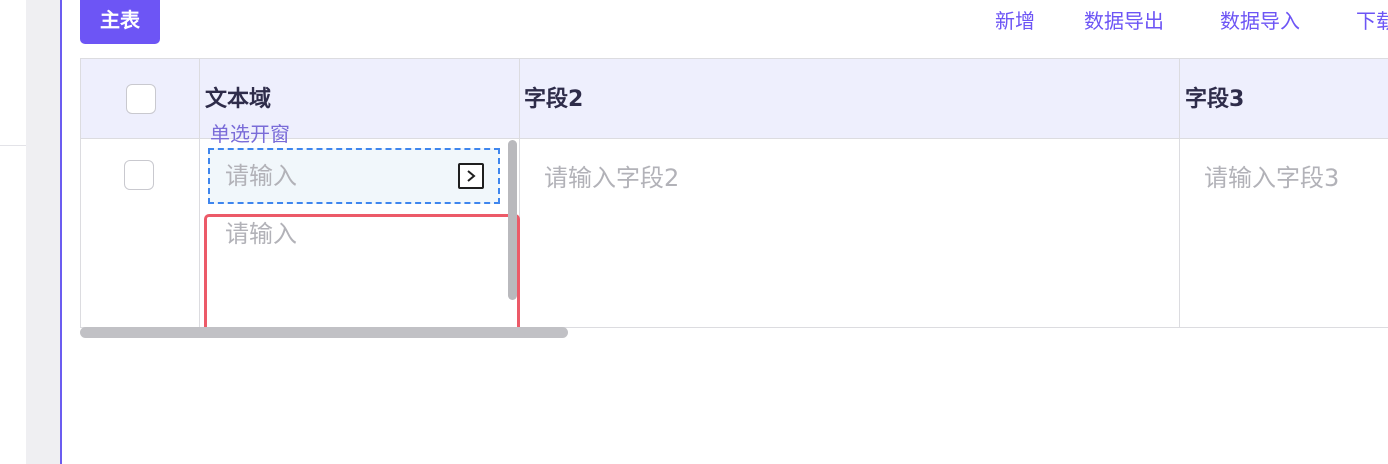  Describe the element at coordinates (13, 232) in the screenshot. I see `left-gutter` at that location.